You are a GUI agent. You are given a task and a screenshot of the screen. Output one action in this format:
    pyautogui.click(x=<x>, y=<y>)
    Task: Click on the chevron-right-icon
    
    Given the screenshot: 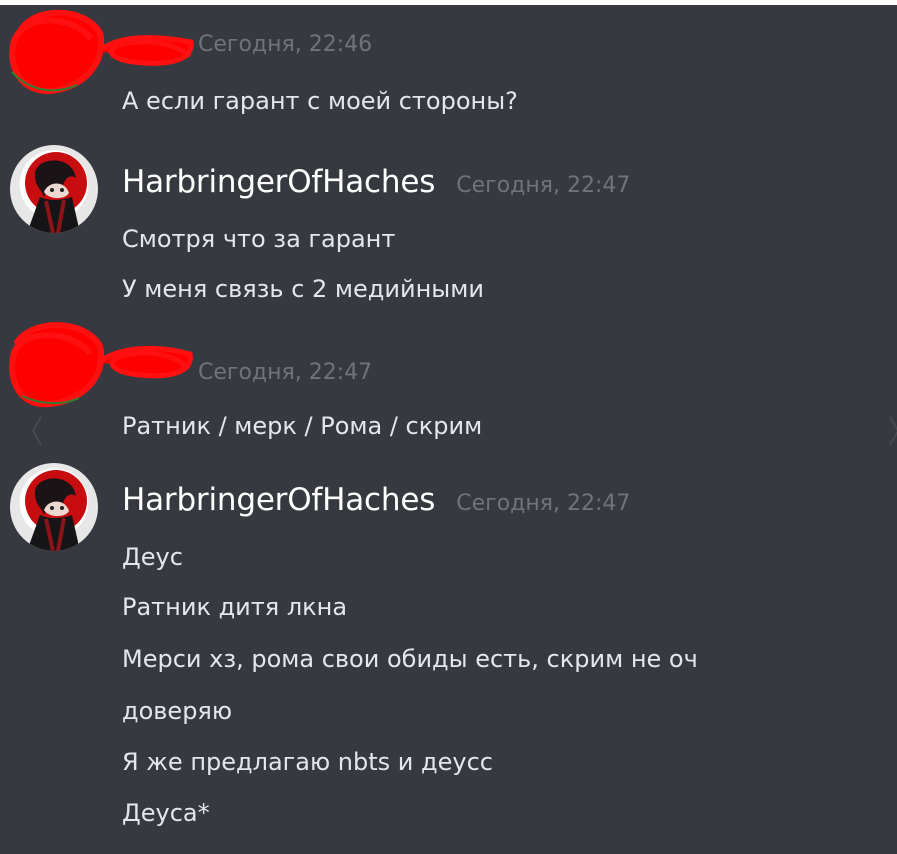 What is the action you would take?
    pyautogui.click(x=891, y=431)
    